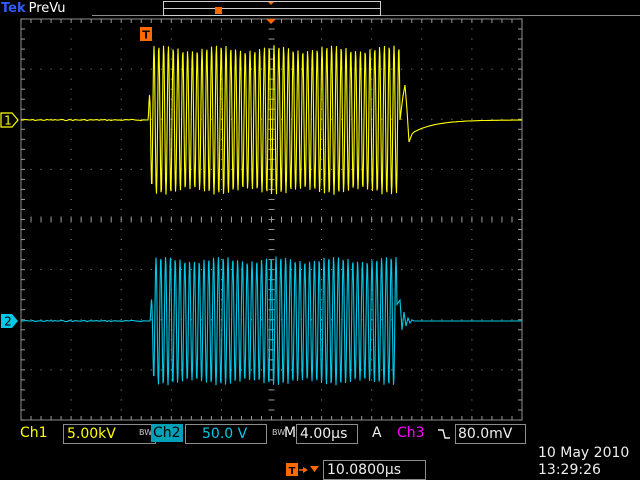 Image resolution: width=640 pixels, height=480 pixels. Describe the element at coordinates (324, 434) in the screenshot. I see `horizontal-scale: 4.00µs` at that location.